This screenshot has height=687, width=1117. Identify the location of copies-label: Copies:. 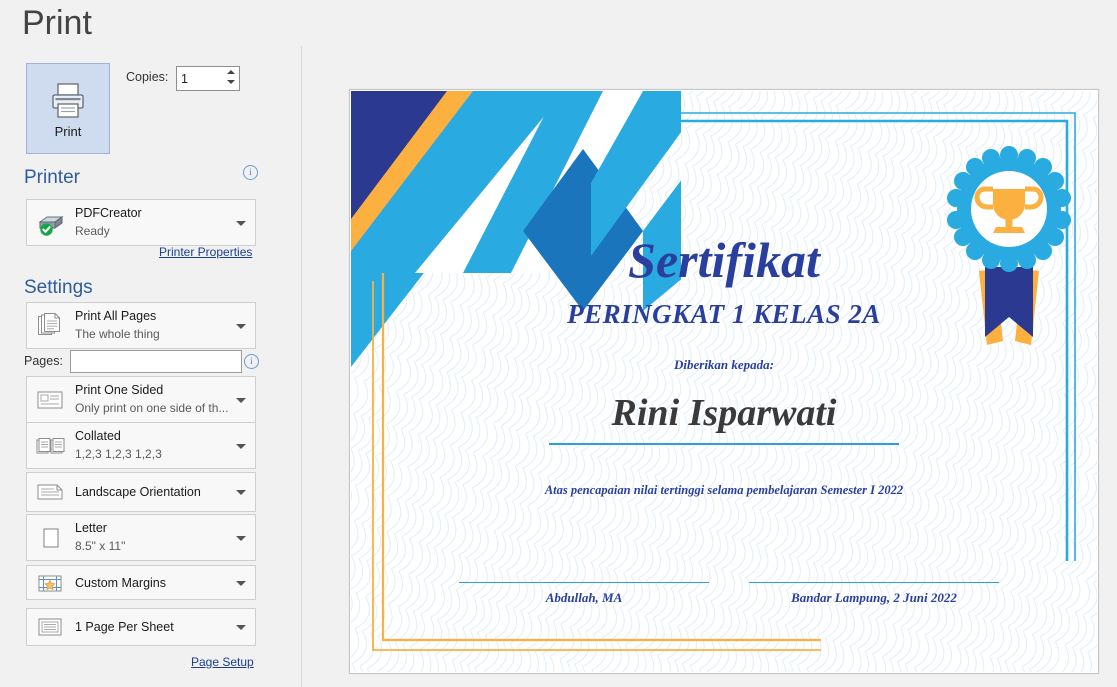
(147, 77).